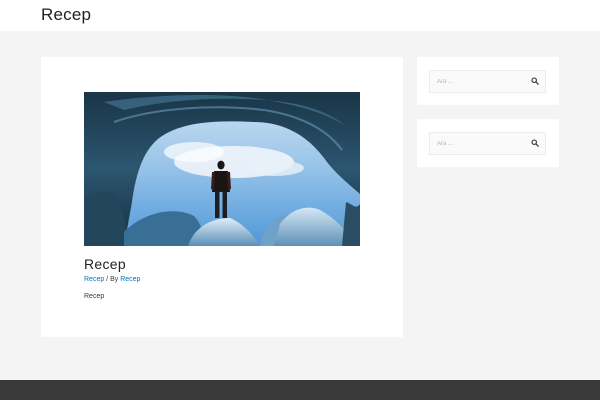 The image size is (600, 400). What do you see at coordinates (94, 296) in the screenshot?
I see `post-excerpt: Recep` at bounding box center [94, 296].